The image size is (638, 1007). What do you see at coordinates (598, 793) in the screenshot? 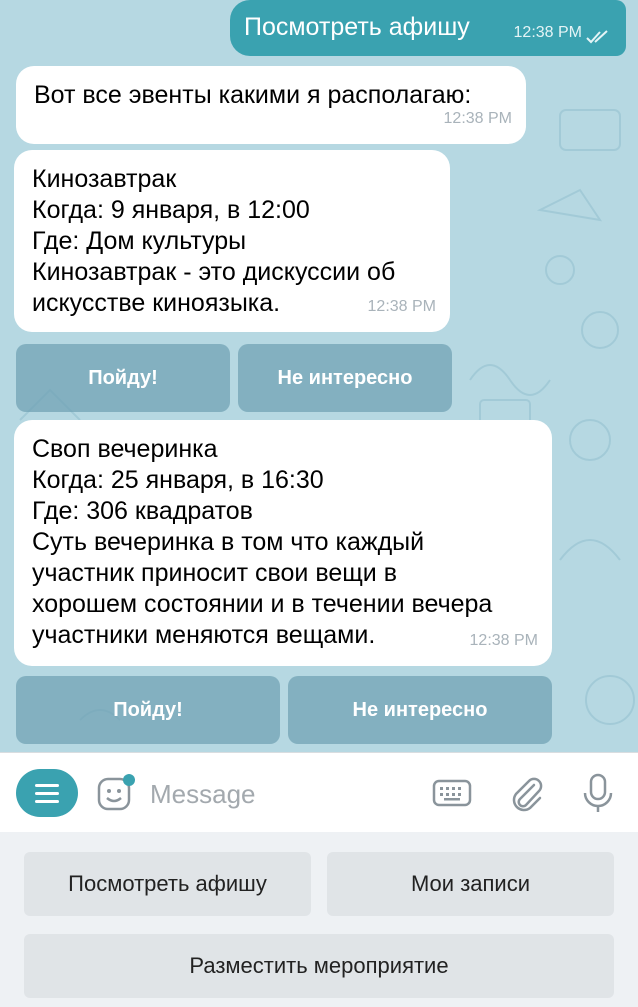
I see `microphone-icon` at bounding box center [598, 793].